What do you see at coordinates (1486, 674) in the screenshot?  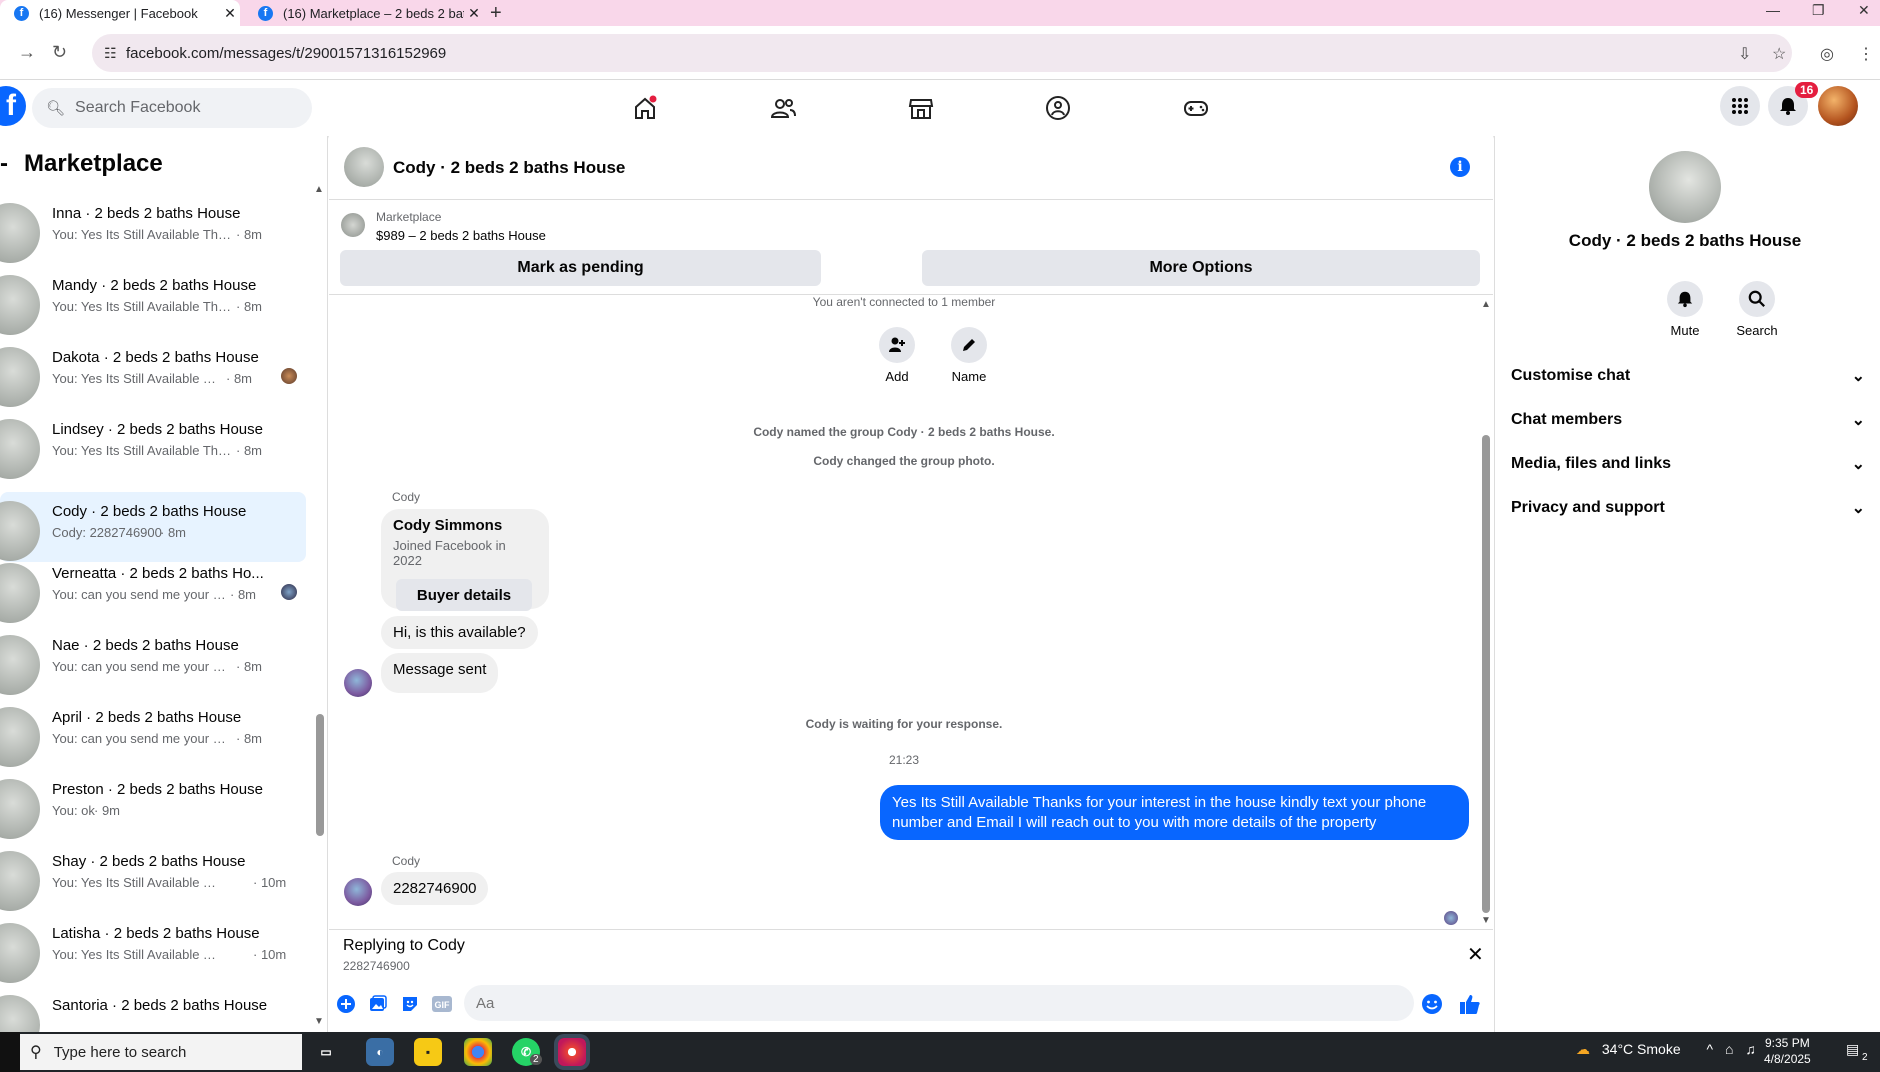 I see `thread-scrollbar` at bounding box center [1486, 674].